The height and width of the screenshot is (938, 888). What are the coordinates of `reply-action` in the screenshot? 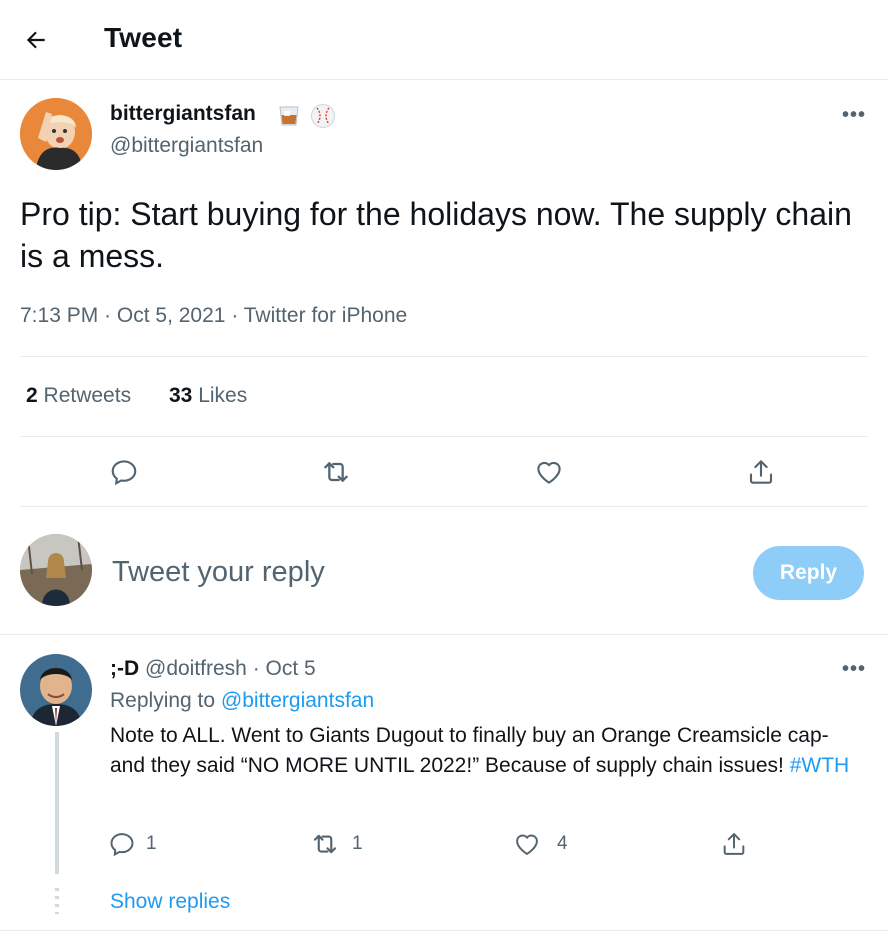 It's located at (124, 472).